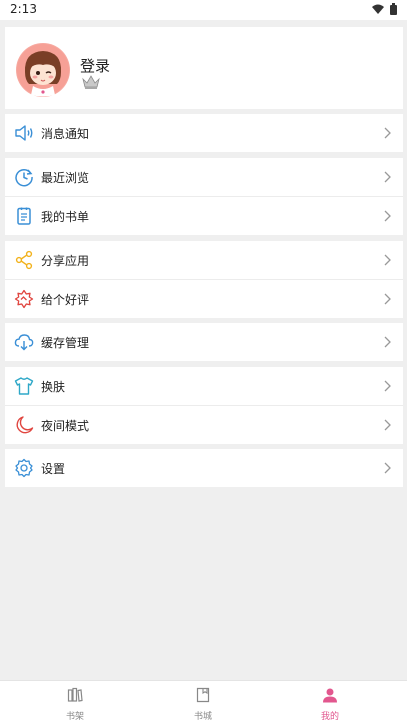 Image resolution: width=407 pixels, height=725 pixels. Describe the element at coordinates (24, 260) in the screenshot. I see `share-icon` at that location.